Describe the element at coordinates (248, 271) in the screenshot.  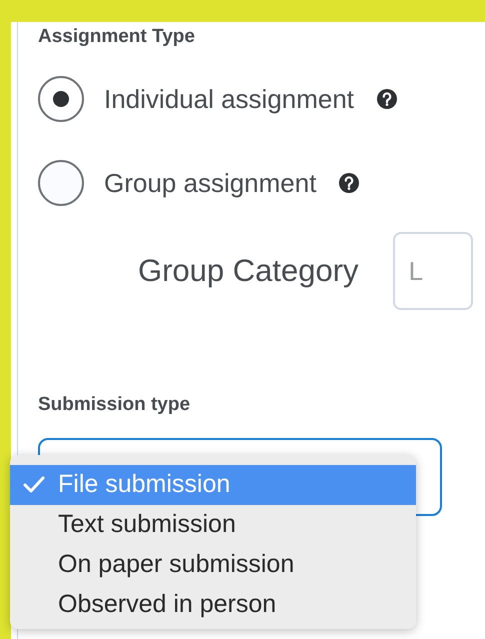
I see `field-label: Group Category` at that location.